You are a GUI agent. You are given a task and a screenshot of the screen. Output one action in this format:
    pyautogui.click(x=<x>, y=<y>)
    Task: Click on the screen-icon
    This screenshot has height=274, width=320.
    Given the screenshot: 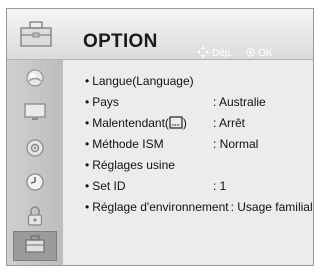 What is the action you would take?
    pyautogui.click(x=35, y=114)
    